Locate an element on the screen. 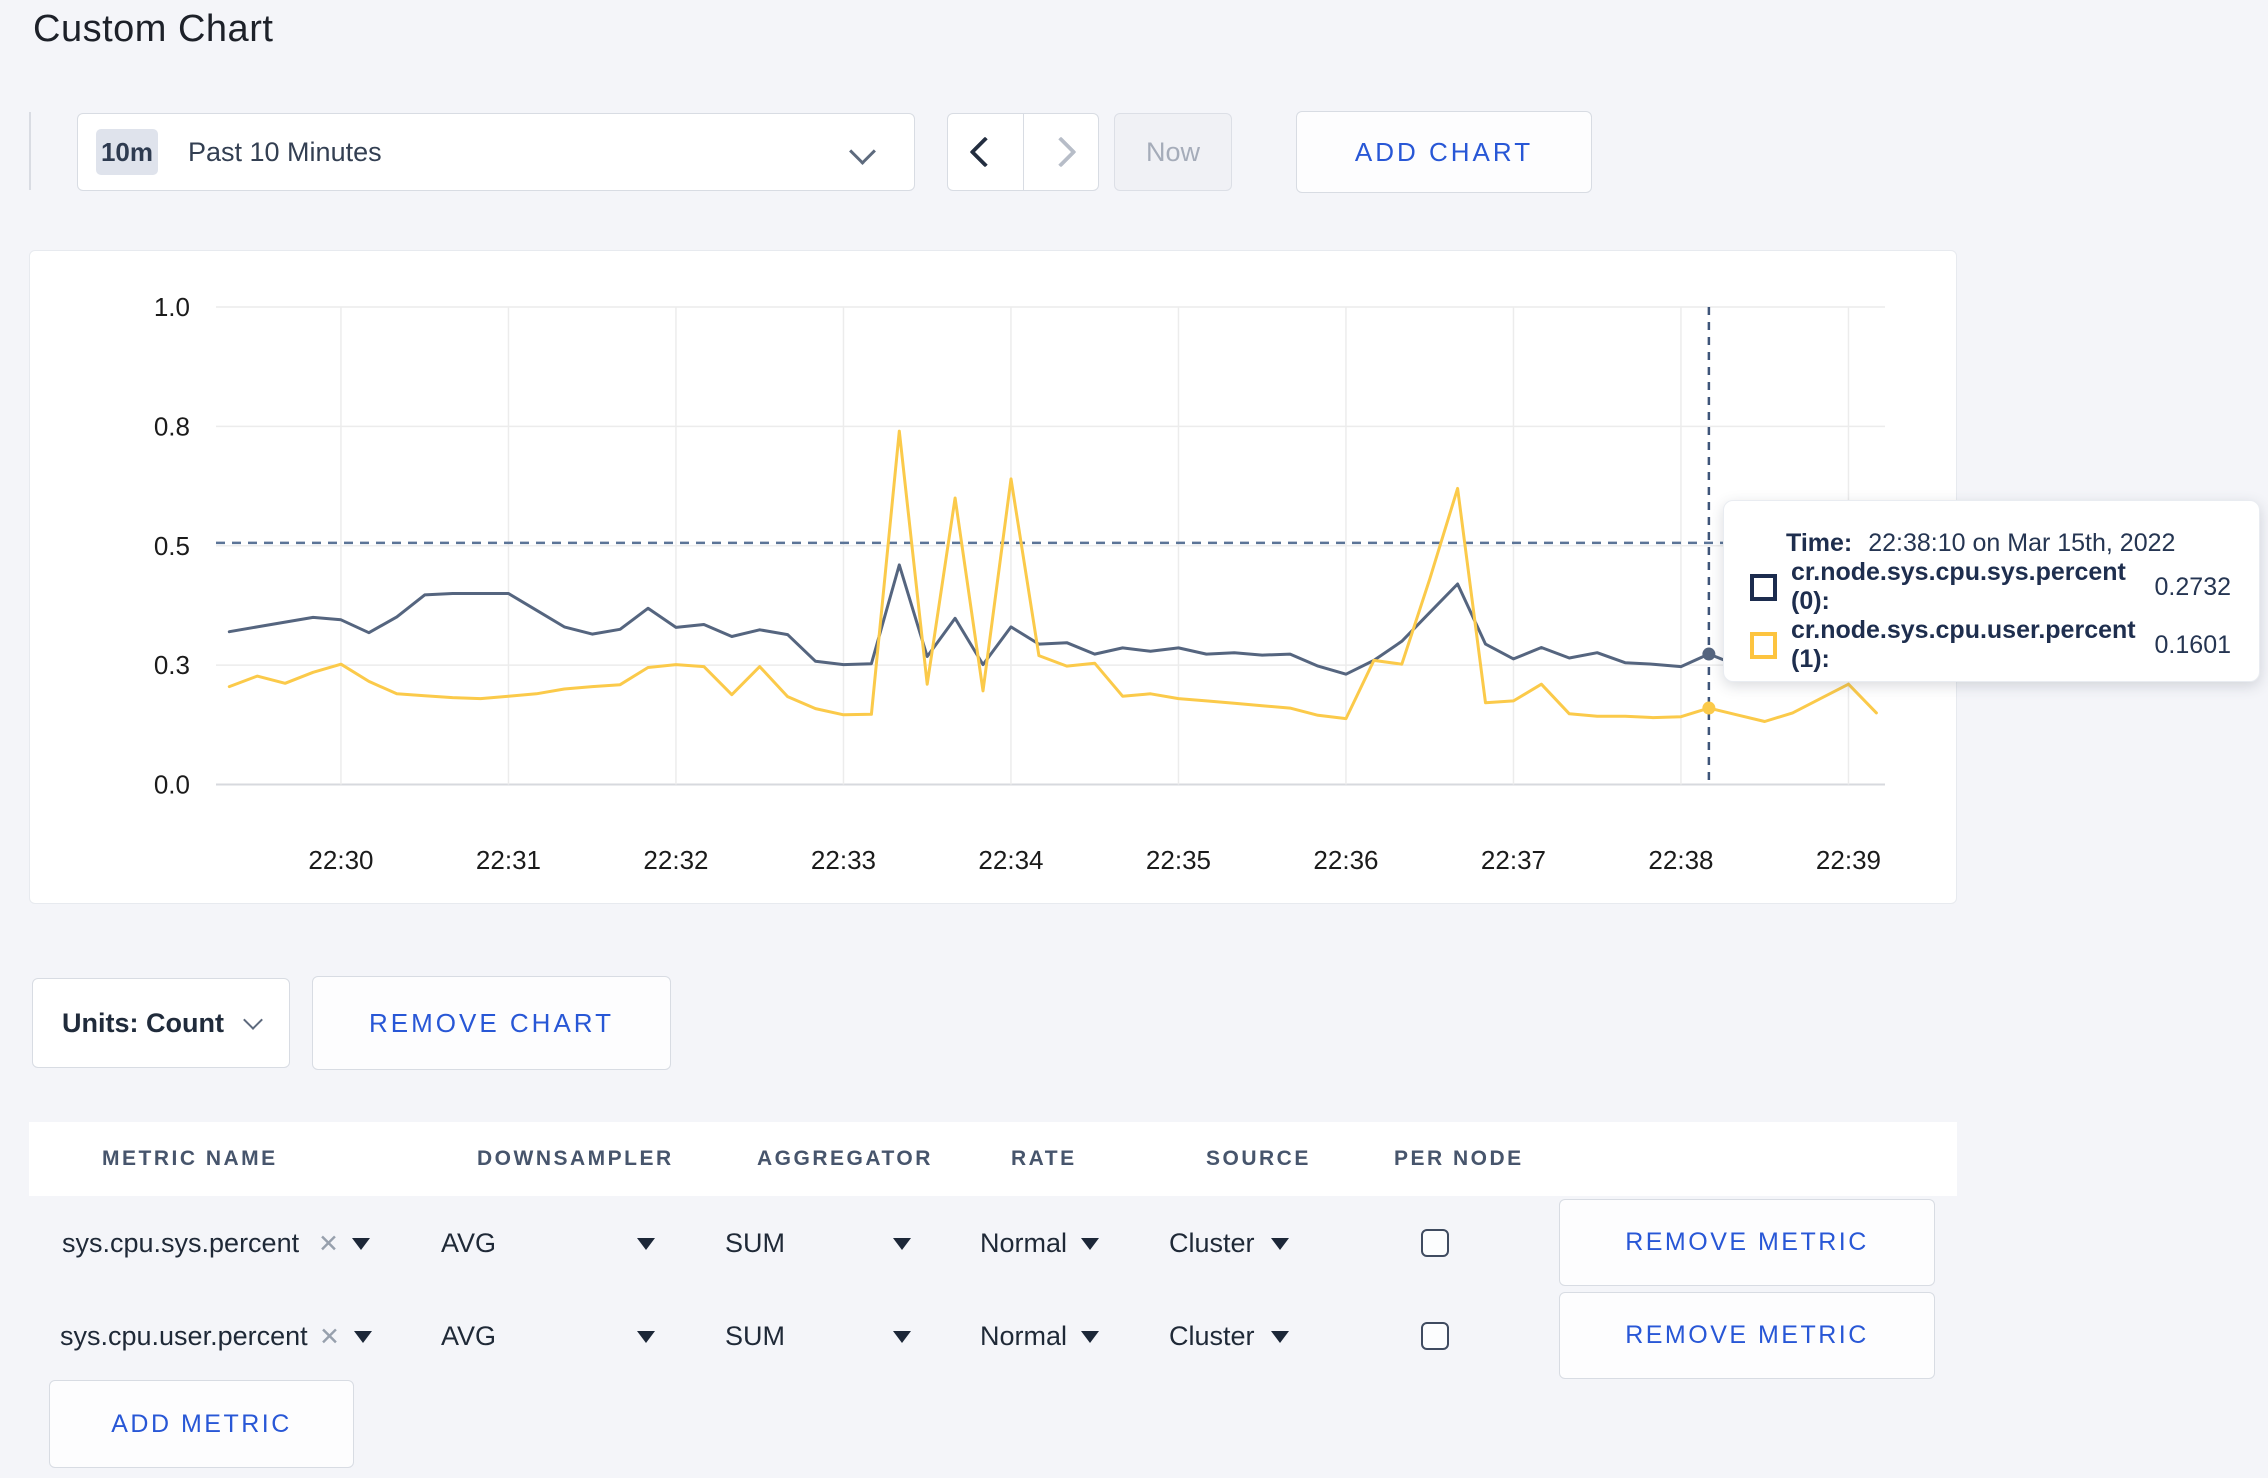 The width and height of the screenshot is (2268, 1478). x-tick-label: 22:32 is located at coordinates (675, 860).